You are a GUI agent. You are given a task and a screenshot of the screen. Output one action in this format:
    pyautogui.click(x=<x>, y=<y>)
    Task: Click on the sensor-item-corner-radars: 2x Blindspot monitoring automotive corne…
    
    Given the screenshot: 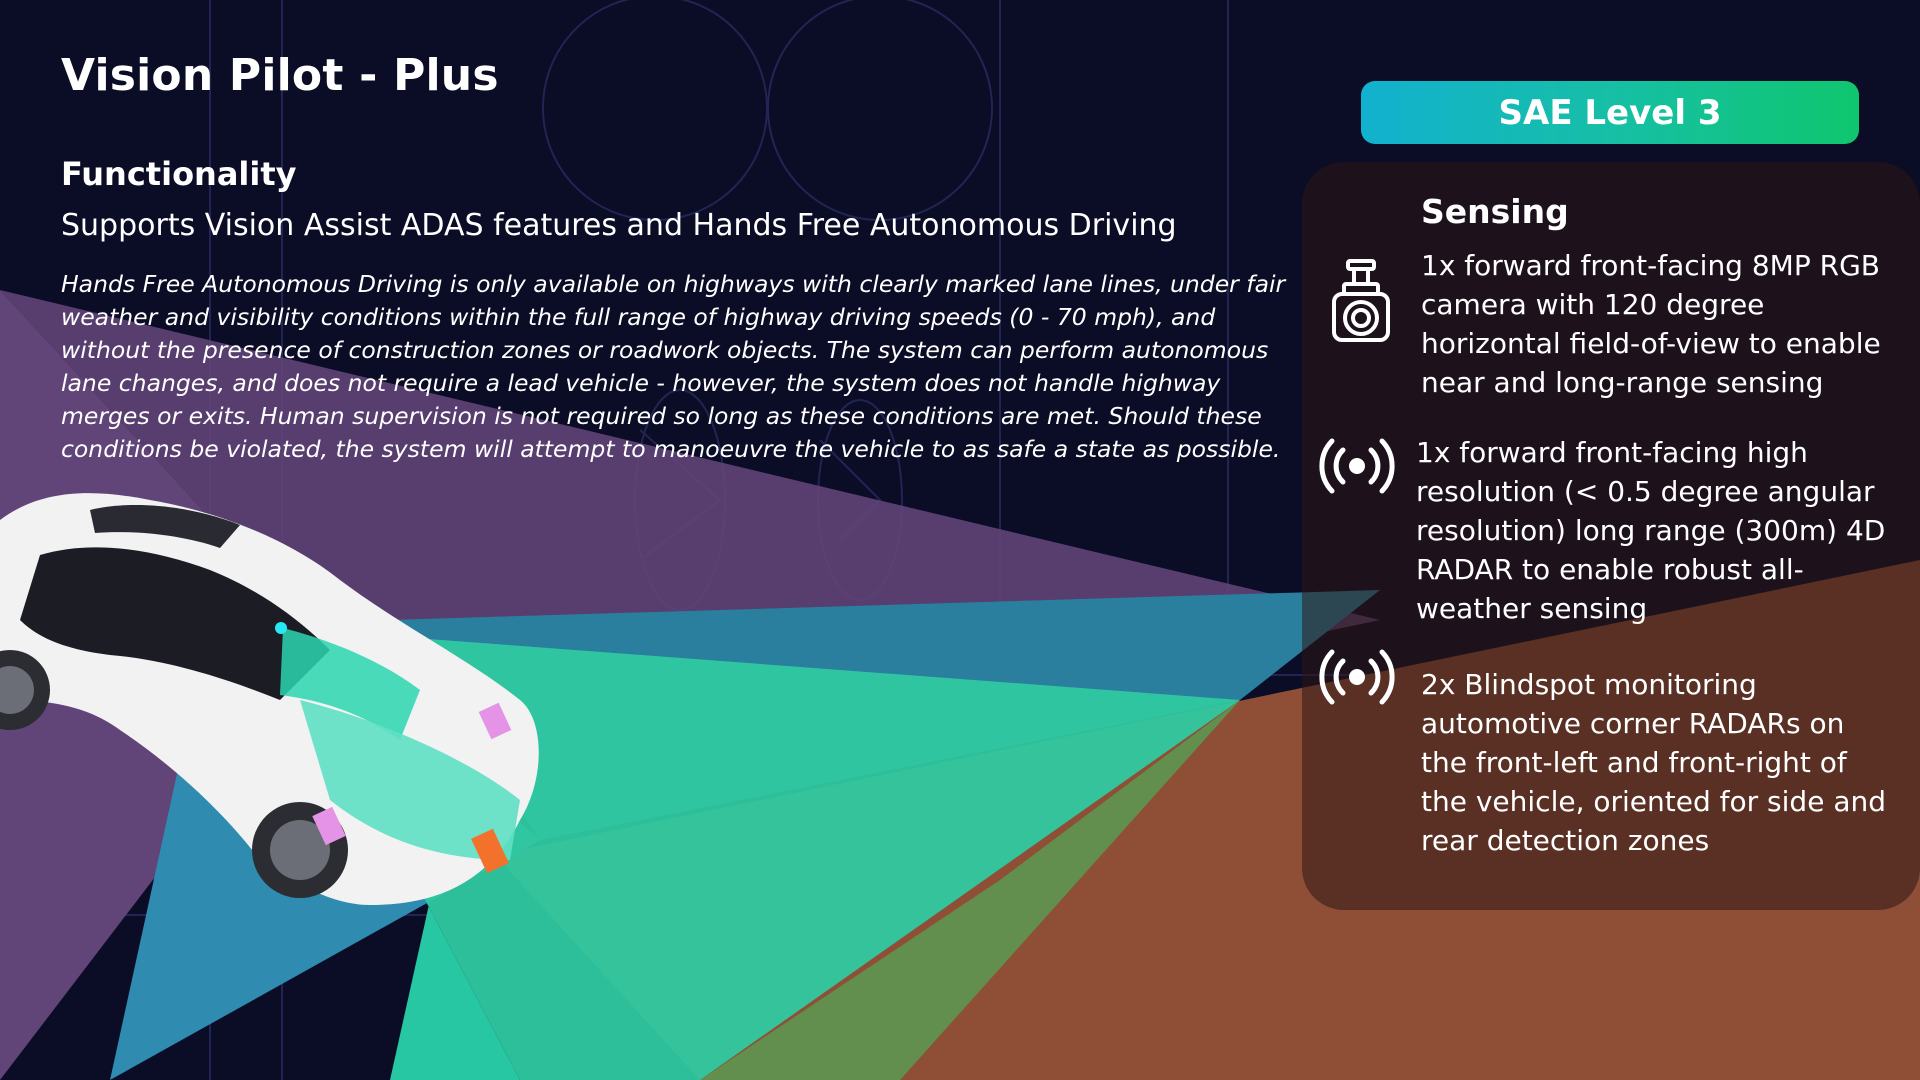 What is the action you would take?
    pyautogui.click(x=1653, y=762)
    